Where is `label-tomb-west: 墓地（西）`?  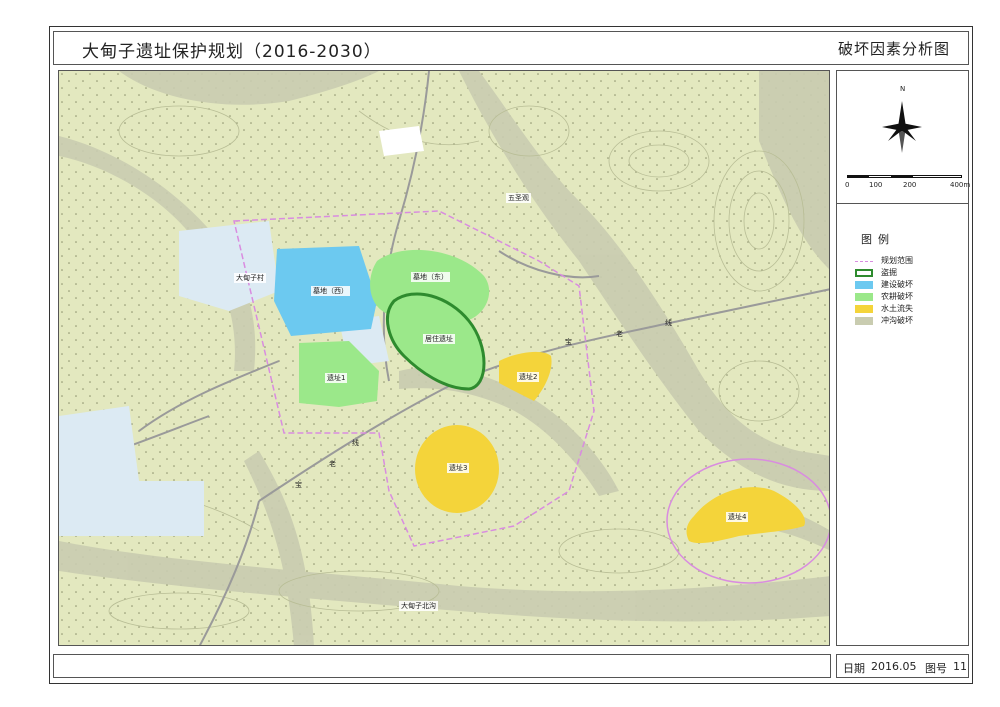
label-tomb-west: 墓地（西） is located at coordinates (330, 291).